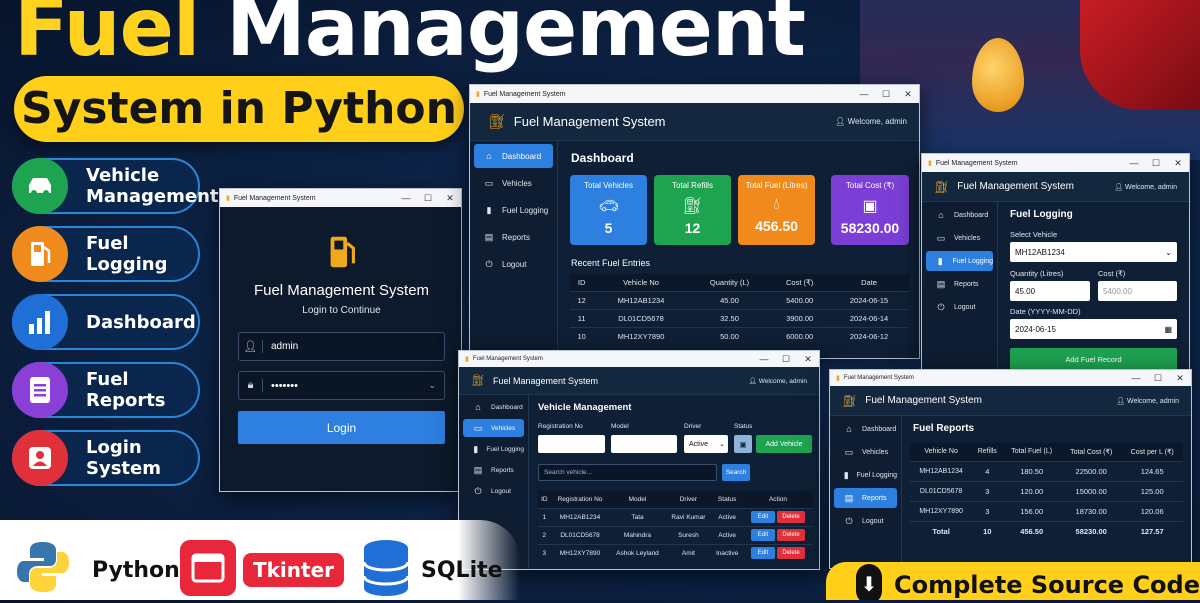 This screenshot has height=603, width=1200. Describe the element at coordinates (560, 426) in the screenshot. I see `registration-label: Registration No` at that location.